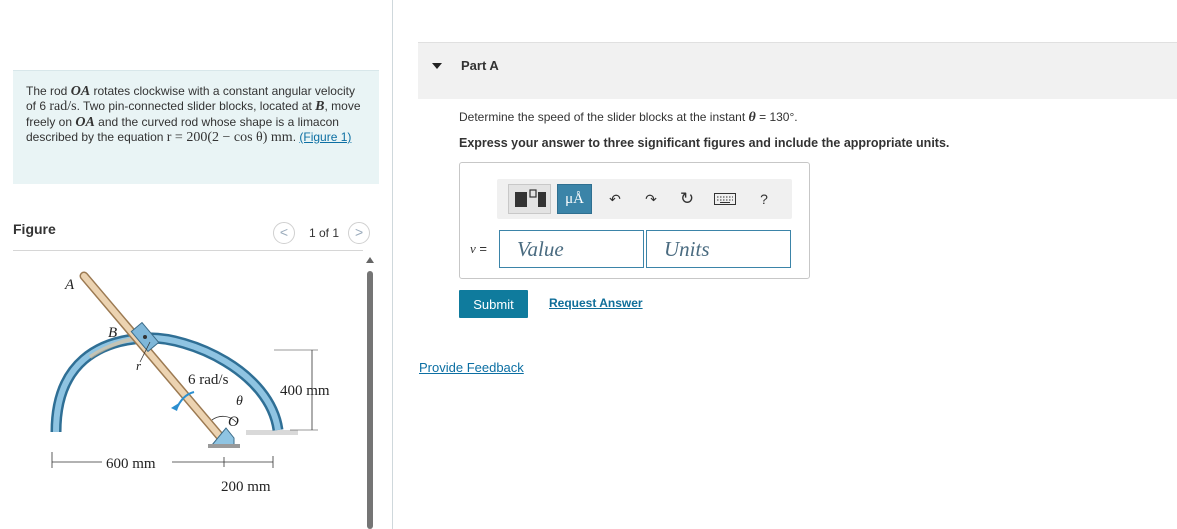 The width and height of the screenshot is (1177, 529). Describe the element at coordinates (596, 303) in the screenshot. I see `request-answer-link: Request Answer` at that location.